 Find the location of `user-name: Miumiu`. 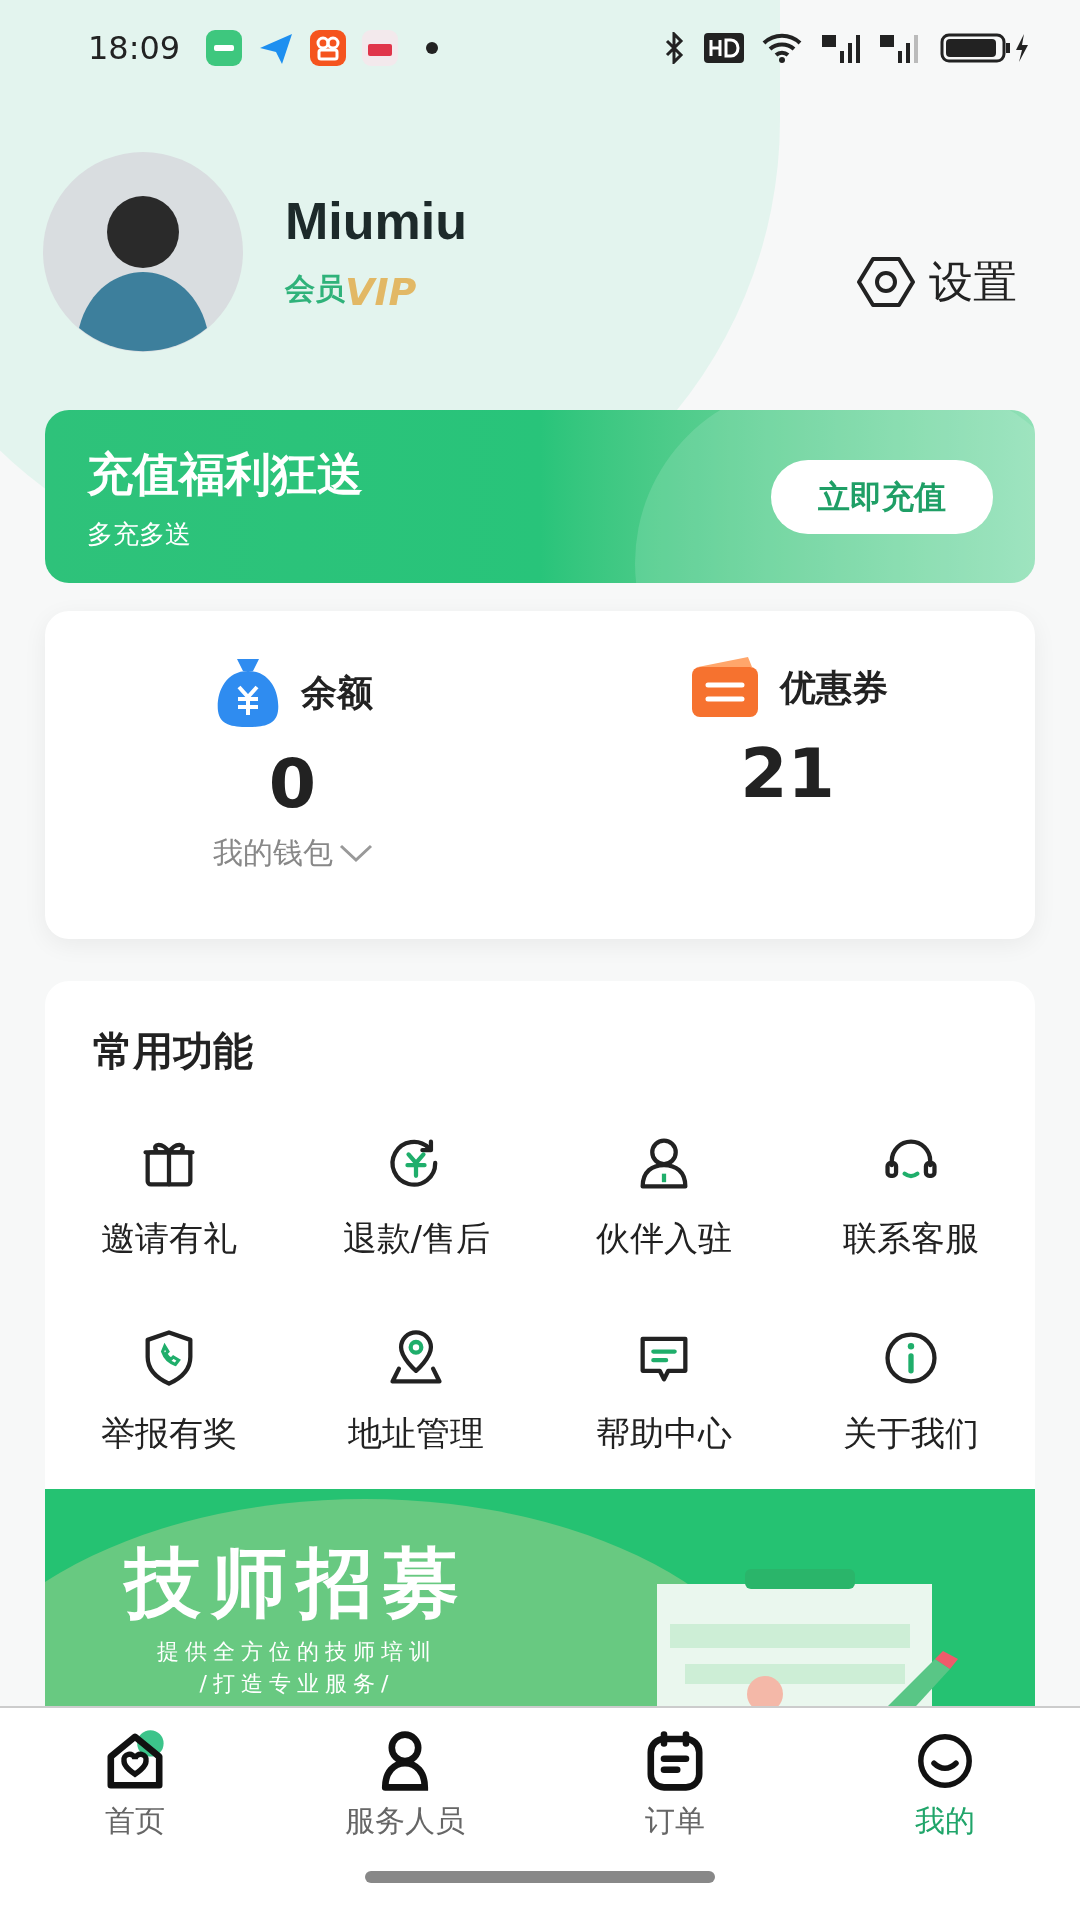

user-name: Miumiu is located at coordinates (376, 221).